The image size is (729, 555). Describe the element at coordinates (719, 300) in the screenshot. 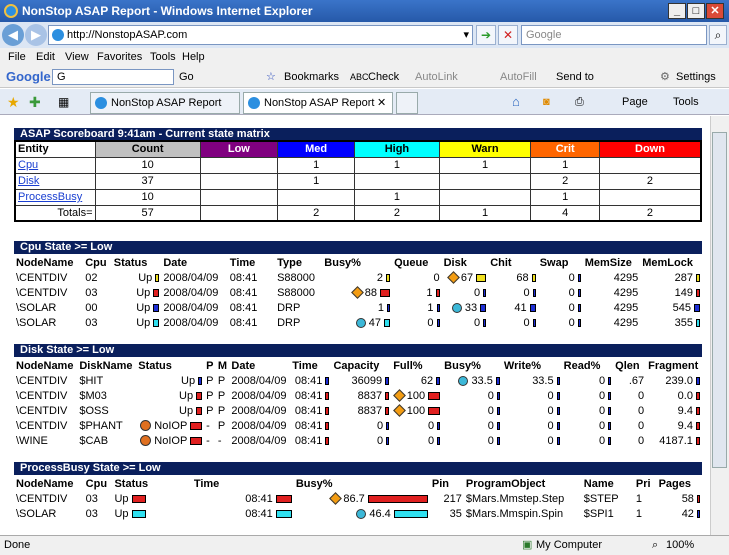

I see `scrollbar-thumb` at that location.